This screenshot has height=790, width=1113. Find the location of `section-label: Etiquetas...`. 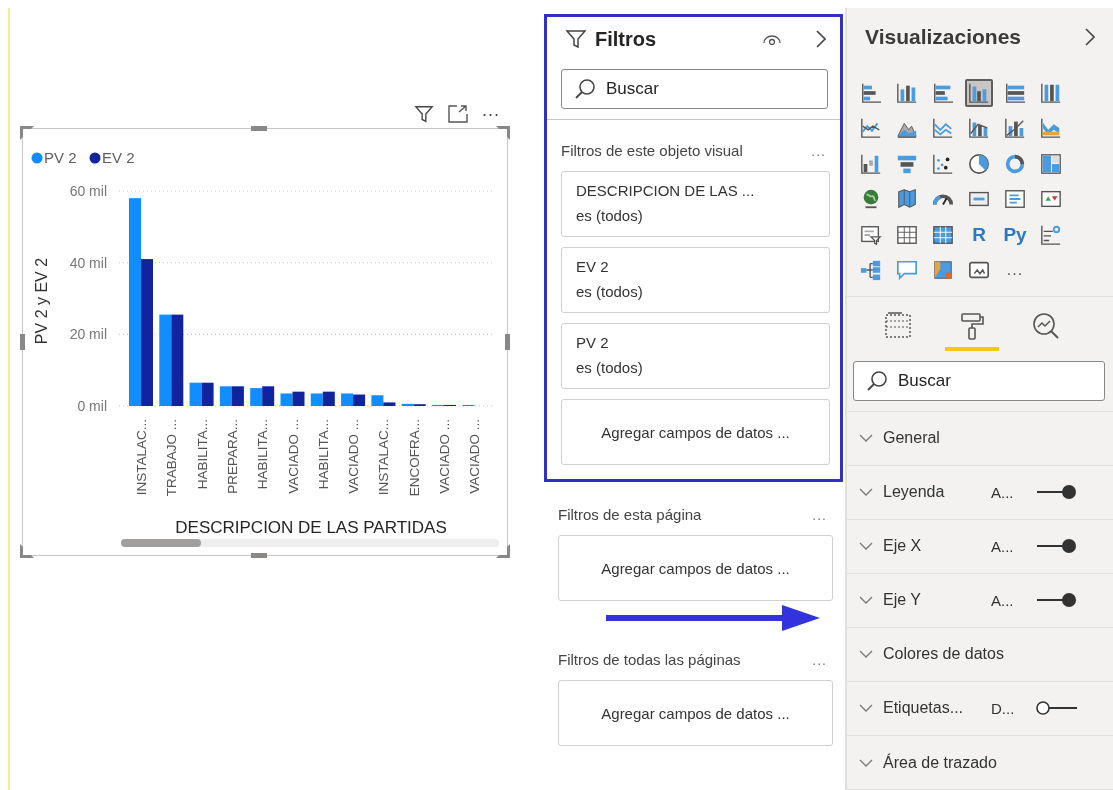

section-label: Etiquetas... is located at coordinates (932, 708).